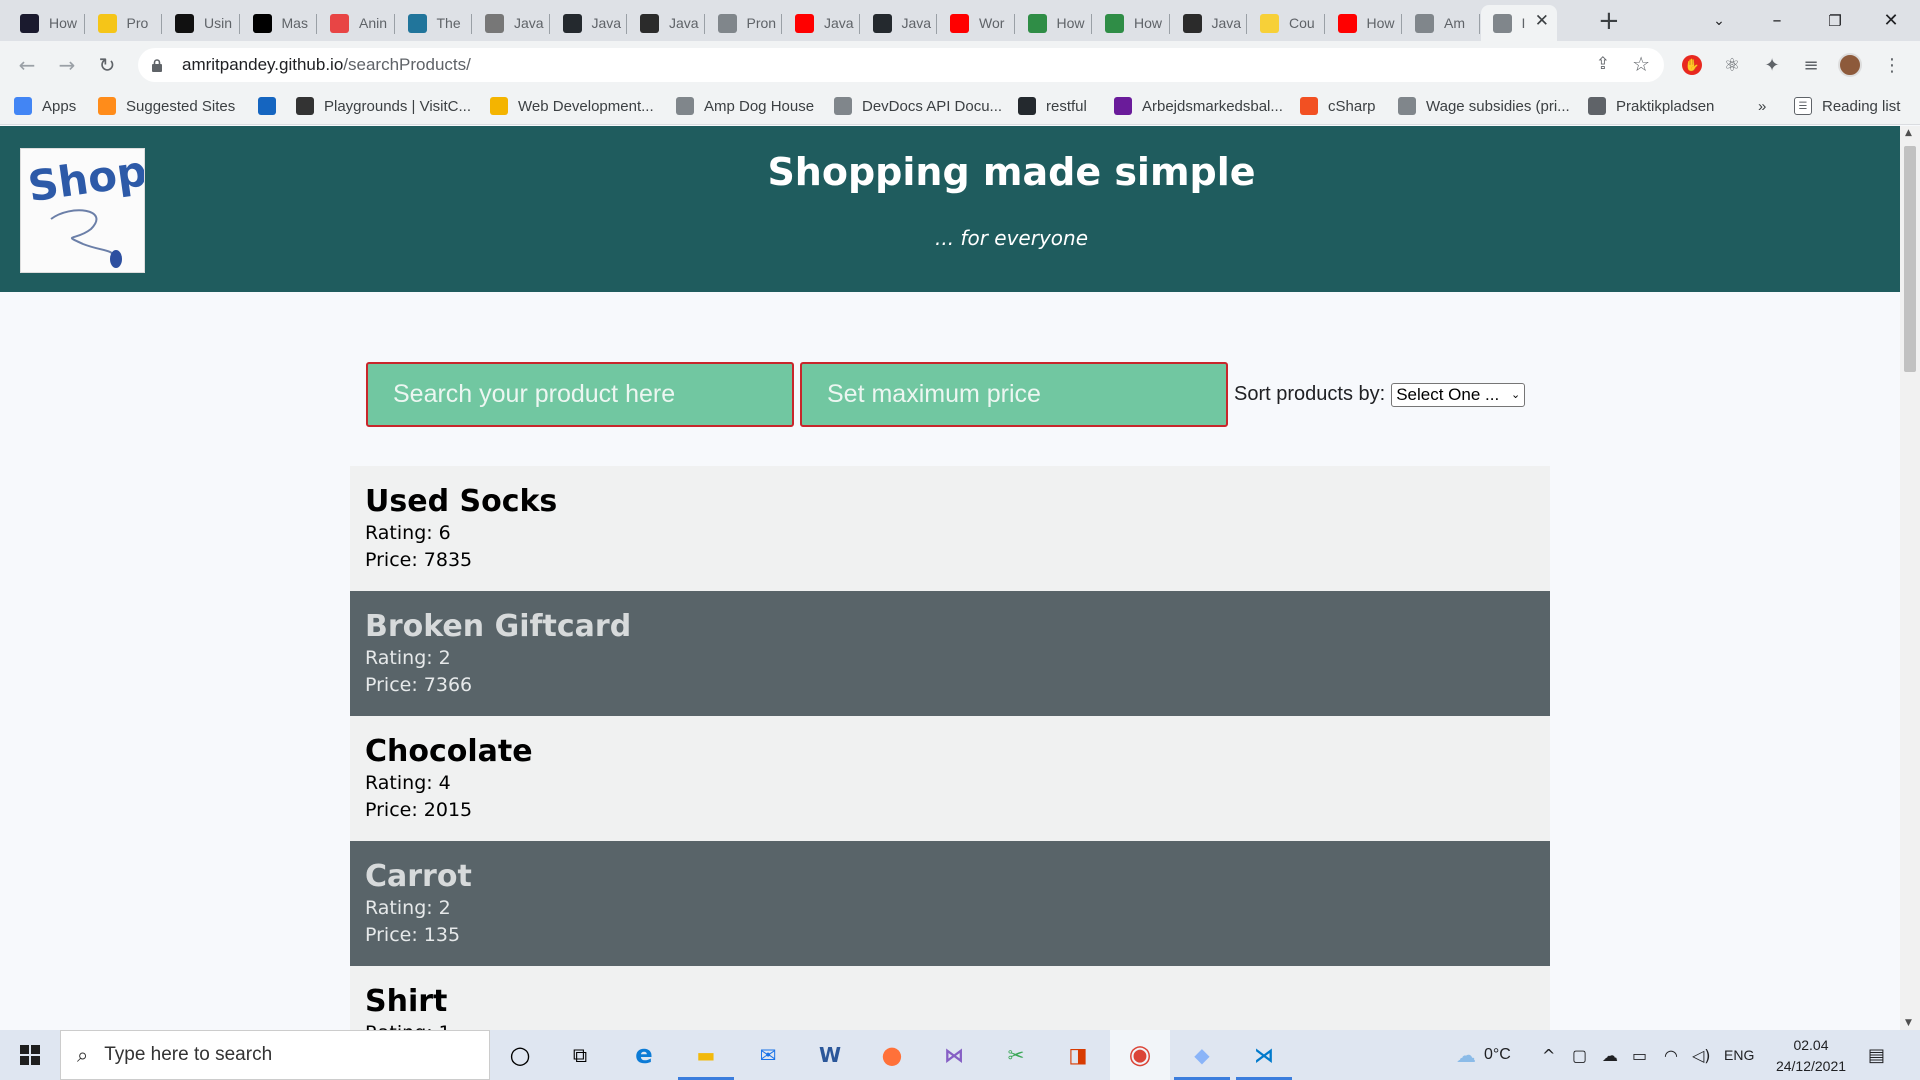 This screenshot has height=1080, width=1920. Describe the element at coordinates (1908, 133) in the screenshot. I see `scroll-up-icon: ▲` at that location.